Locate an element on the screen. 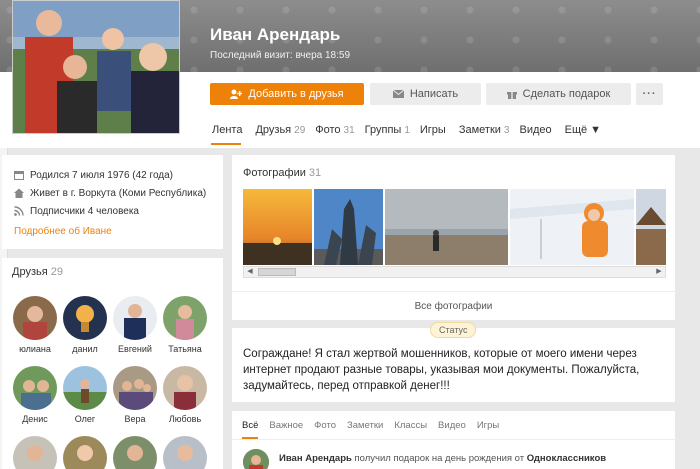 Image resolution: width=700 pixels, height=469 pixels. make-gift-button: Сделать подарок is located at coordinates (558, 94).